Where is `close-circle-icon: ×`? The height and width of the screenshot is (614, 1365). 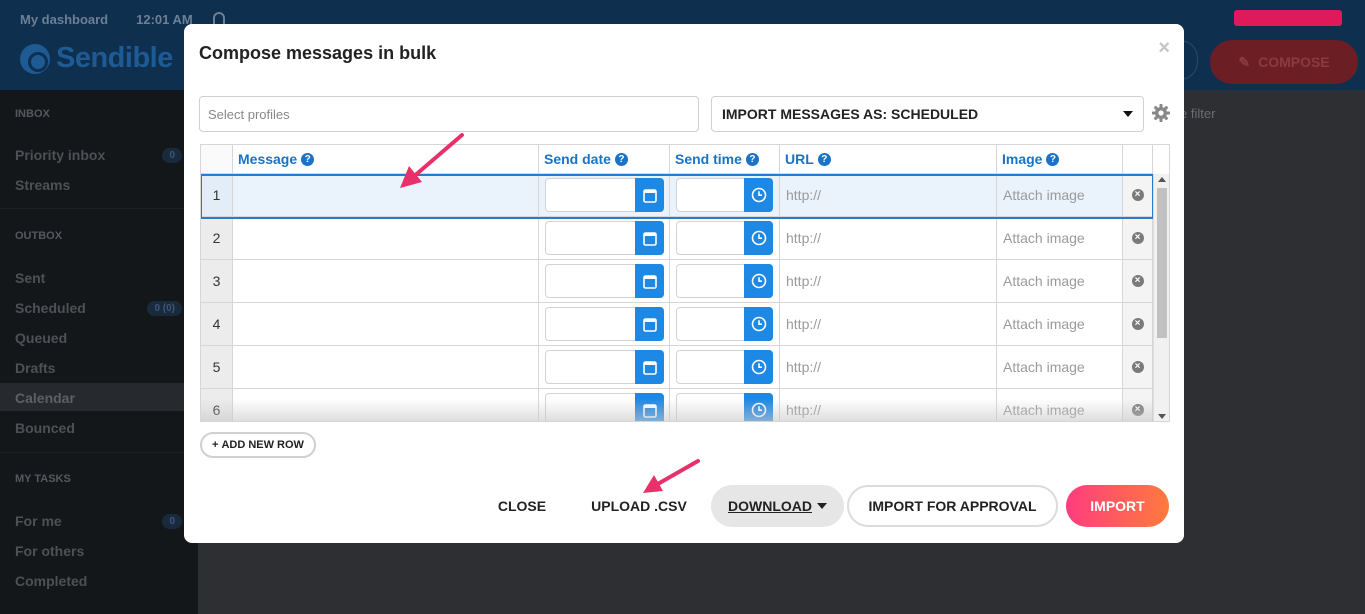 close-circle-icon: × is located at coordinates (1137, 238).